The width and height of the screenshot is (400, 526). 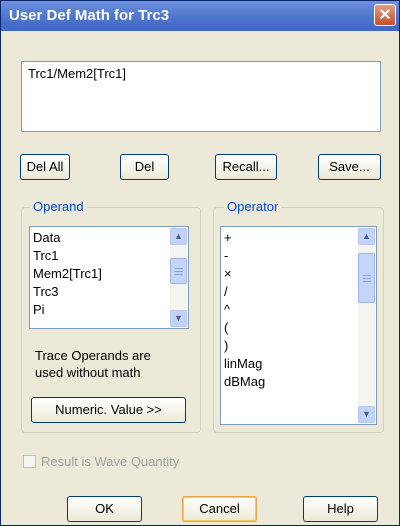 I want to click on operator-items: + - × / ^ ( ) linMag dBMag, so click(x=290, y=310).